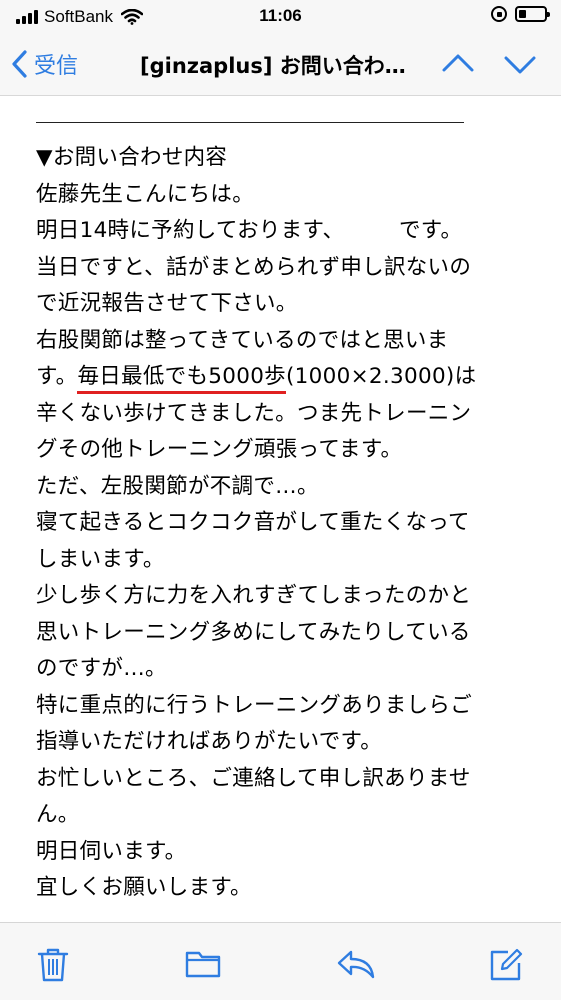 Image resolution: width=561 pixels, height=1000 pixels. I want to click on message-line: 佐藤先生こんにちは。, so click(145, 194).